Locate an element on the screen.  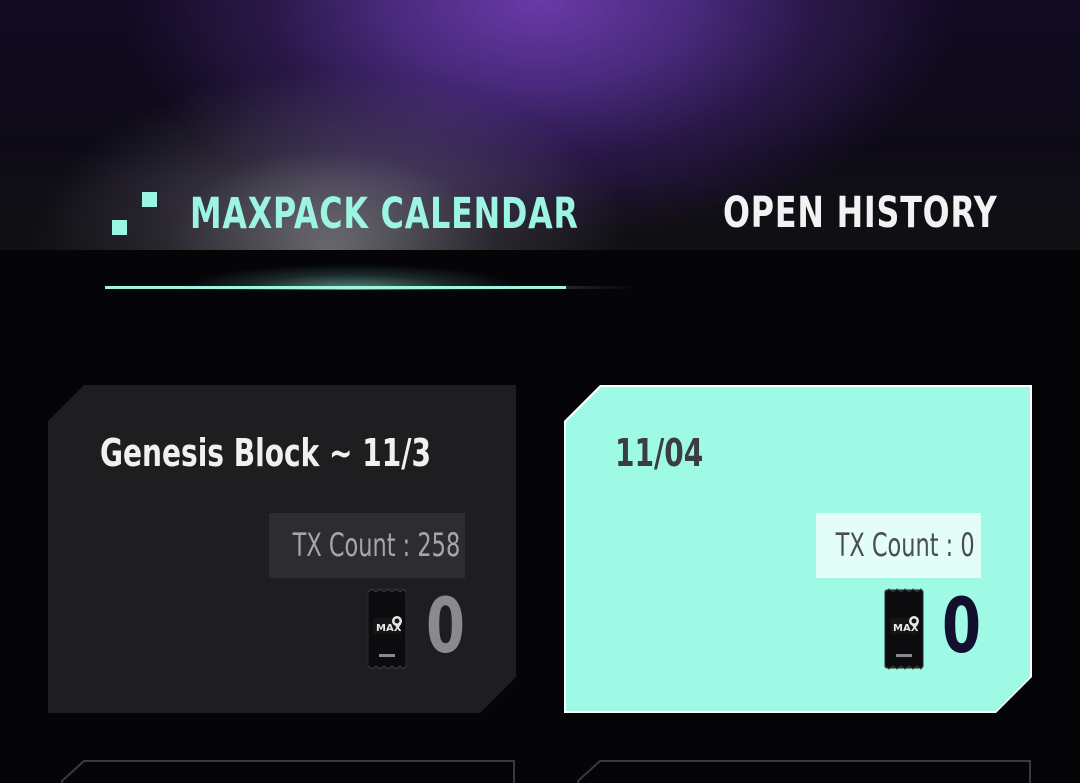
active-tab-underline is located at coordinates (335, 287).